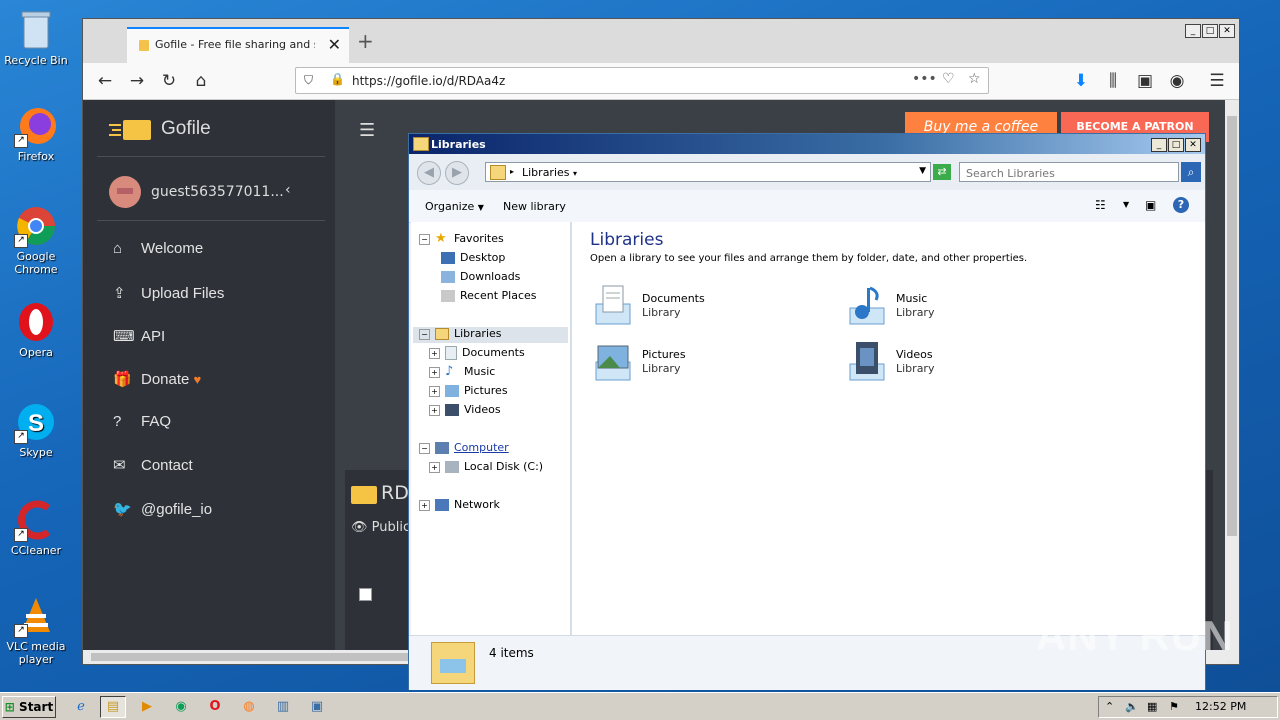 This screenshot has width=1280, height=720. What do you see at coordinates (139, 339) in the screenshot?
I see `menu-item-api: ⌨ API` at bounding box center [139, 339].